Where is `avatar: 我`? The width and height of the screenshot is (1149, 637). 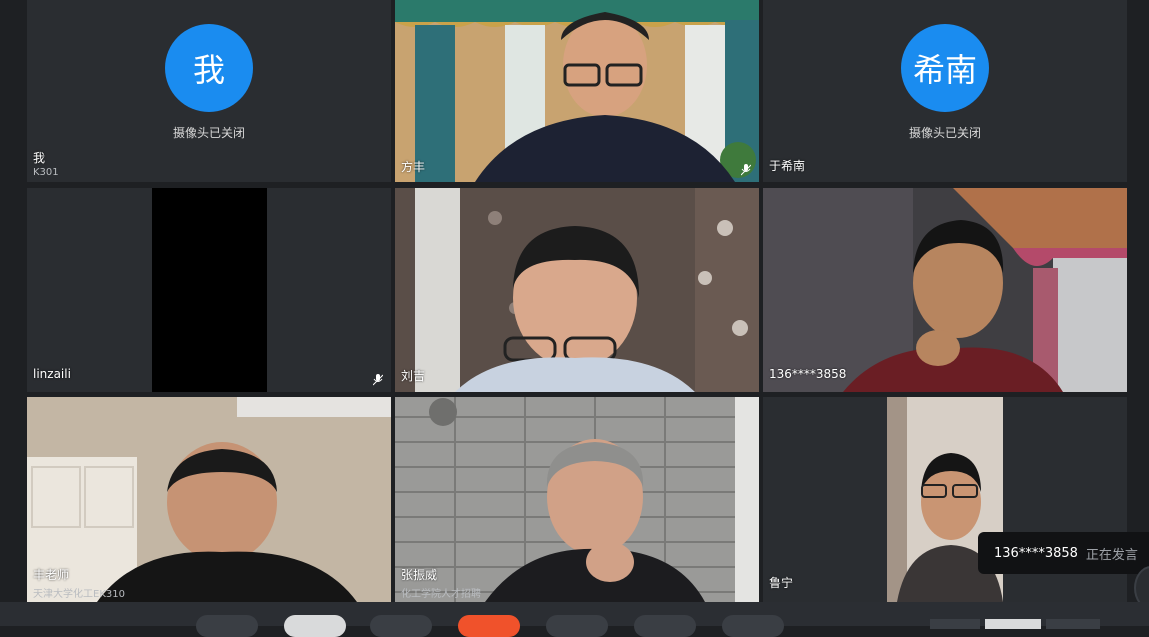
avatar: 我 is located at coordinates (209, 68).